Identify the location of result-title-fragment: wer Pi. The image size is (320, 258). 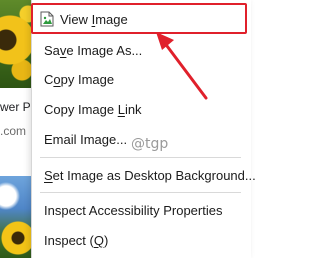
(16, 107).